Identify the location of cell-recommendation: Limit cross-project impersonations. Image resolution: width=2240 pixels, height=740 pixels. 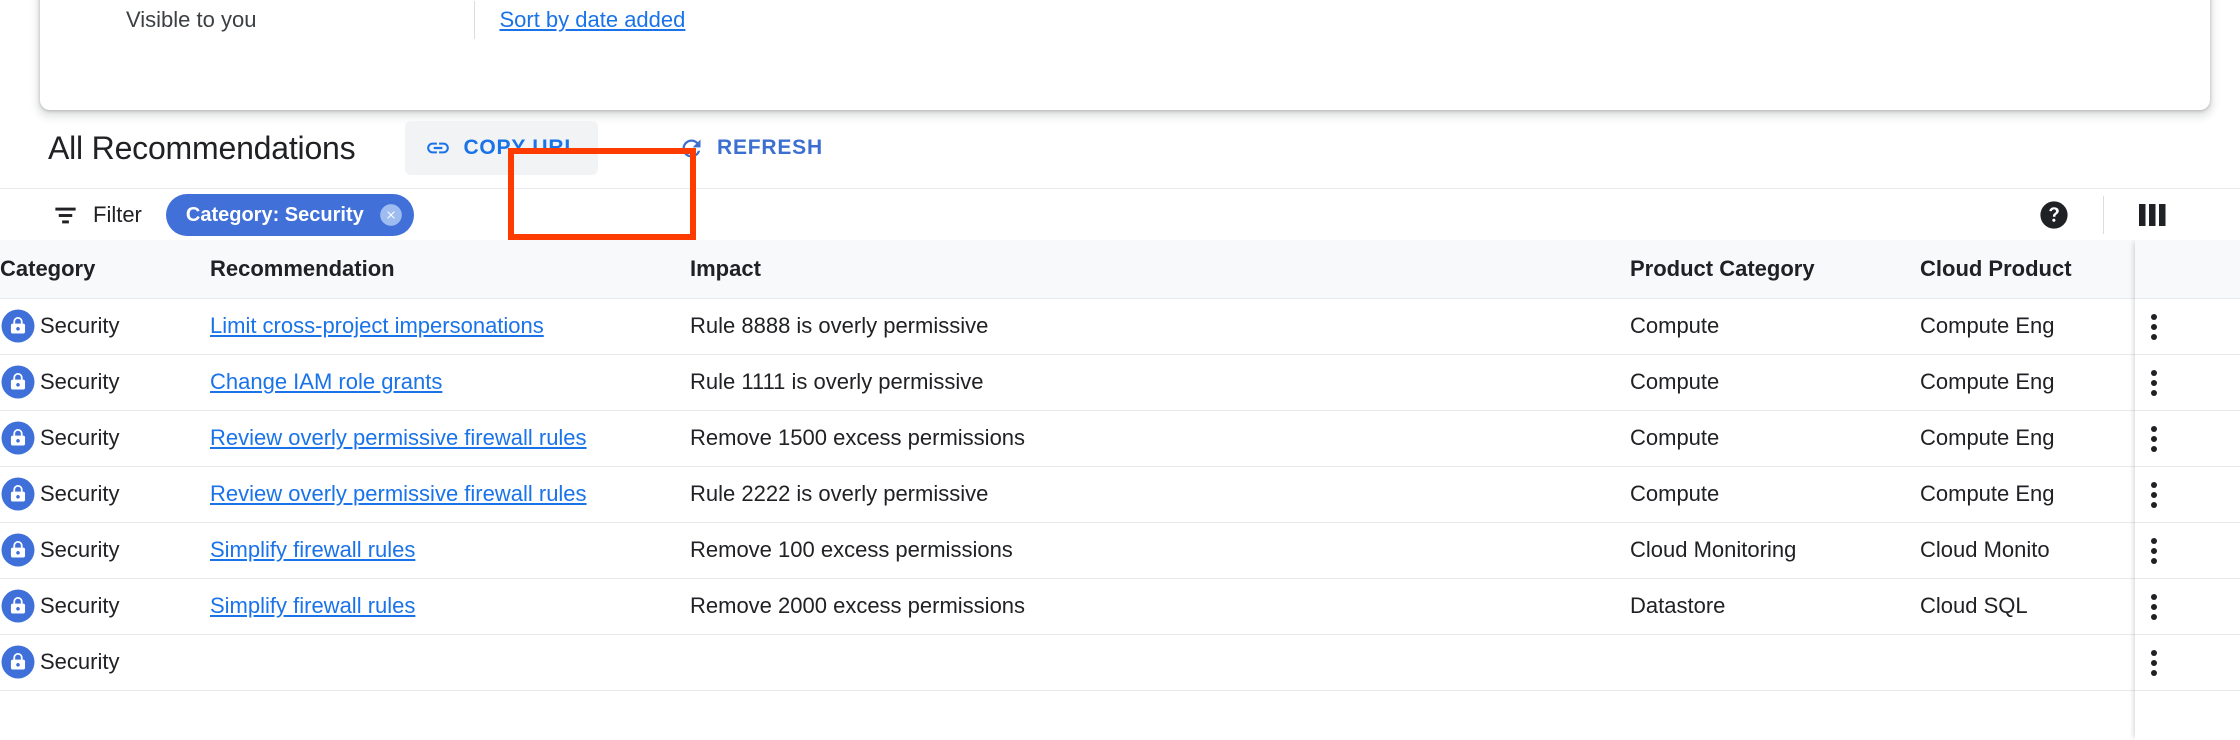
(450, 326).